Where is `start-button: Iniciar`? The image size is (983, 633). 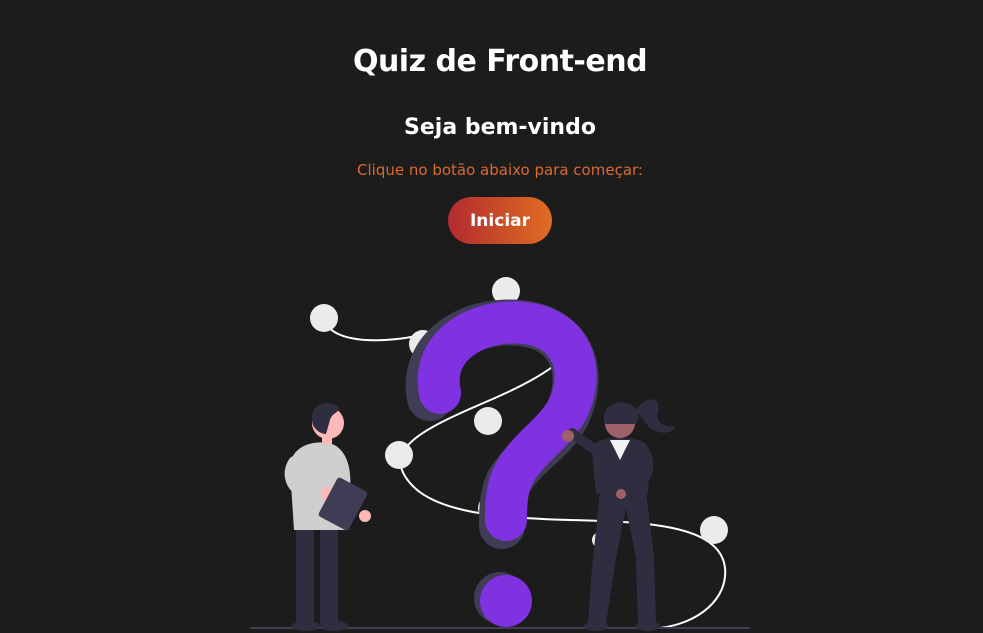
start-button: Iniciar is located at coordinates (500, 220).